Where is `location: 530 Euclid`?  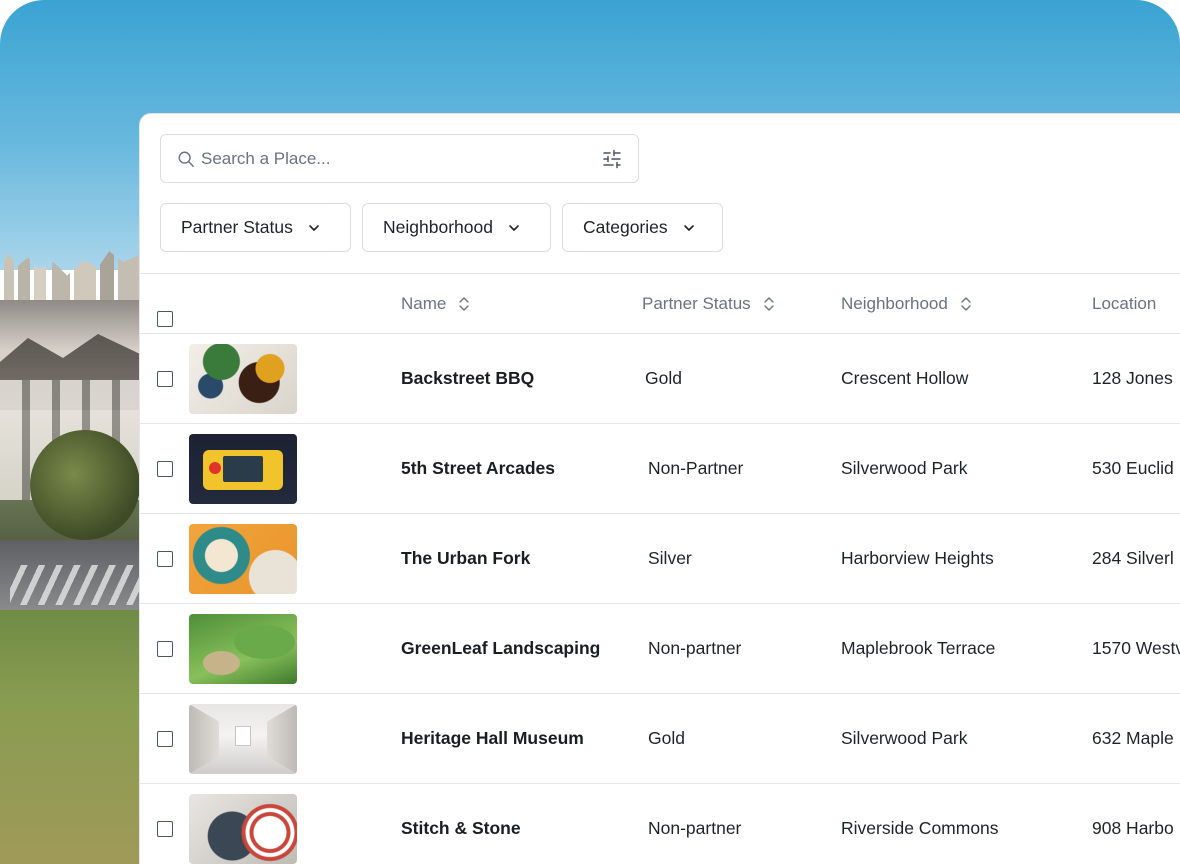
location: 530 Euclid is located at coordinates (1133, 468).